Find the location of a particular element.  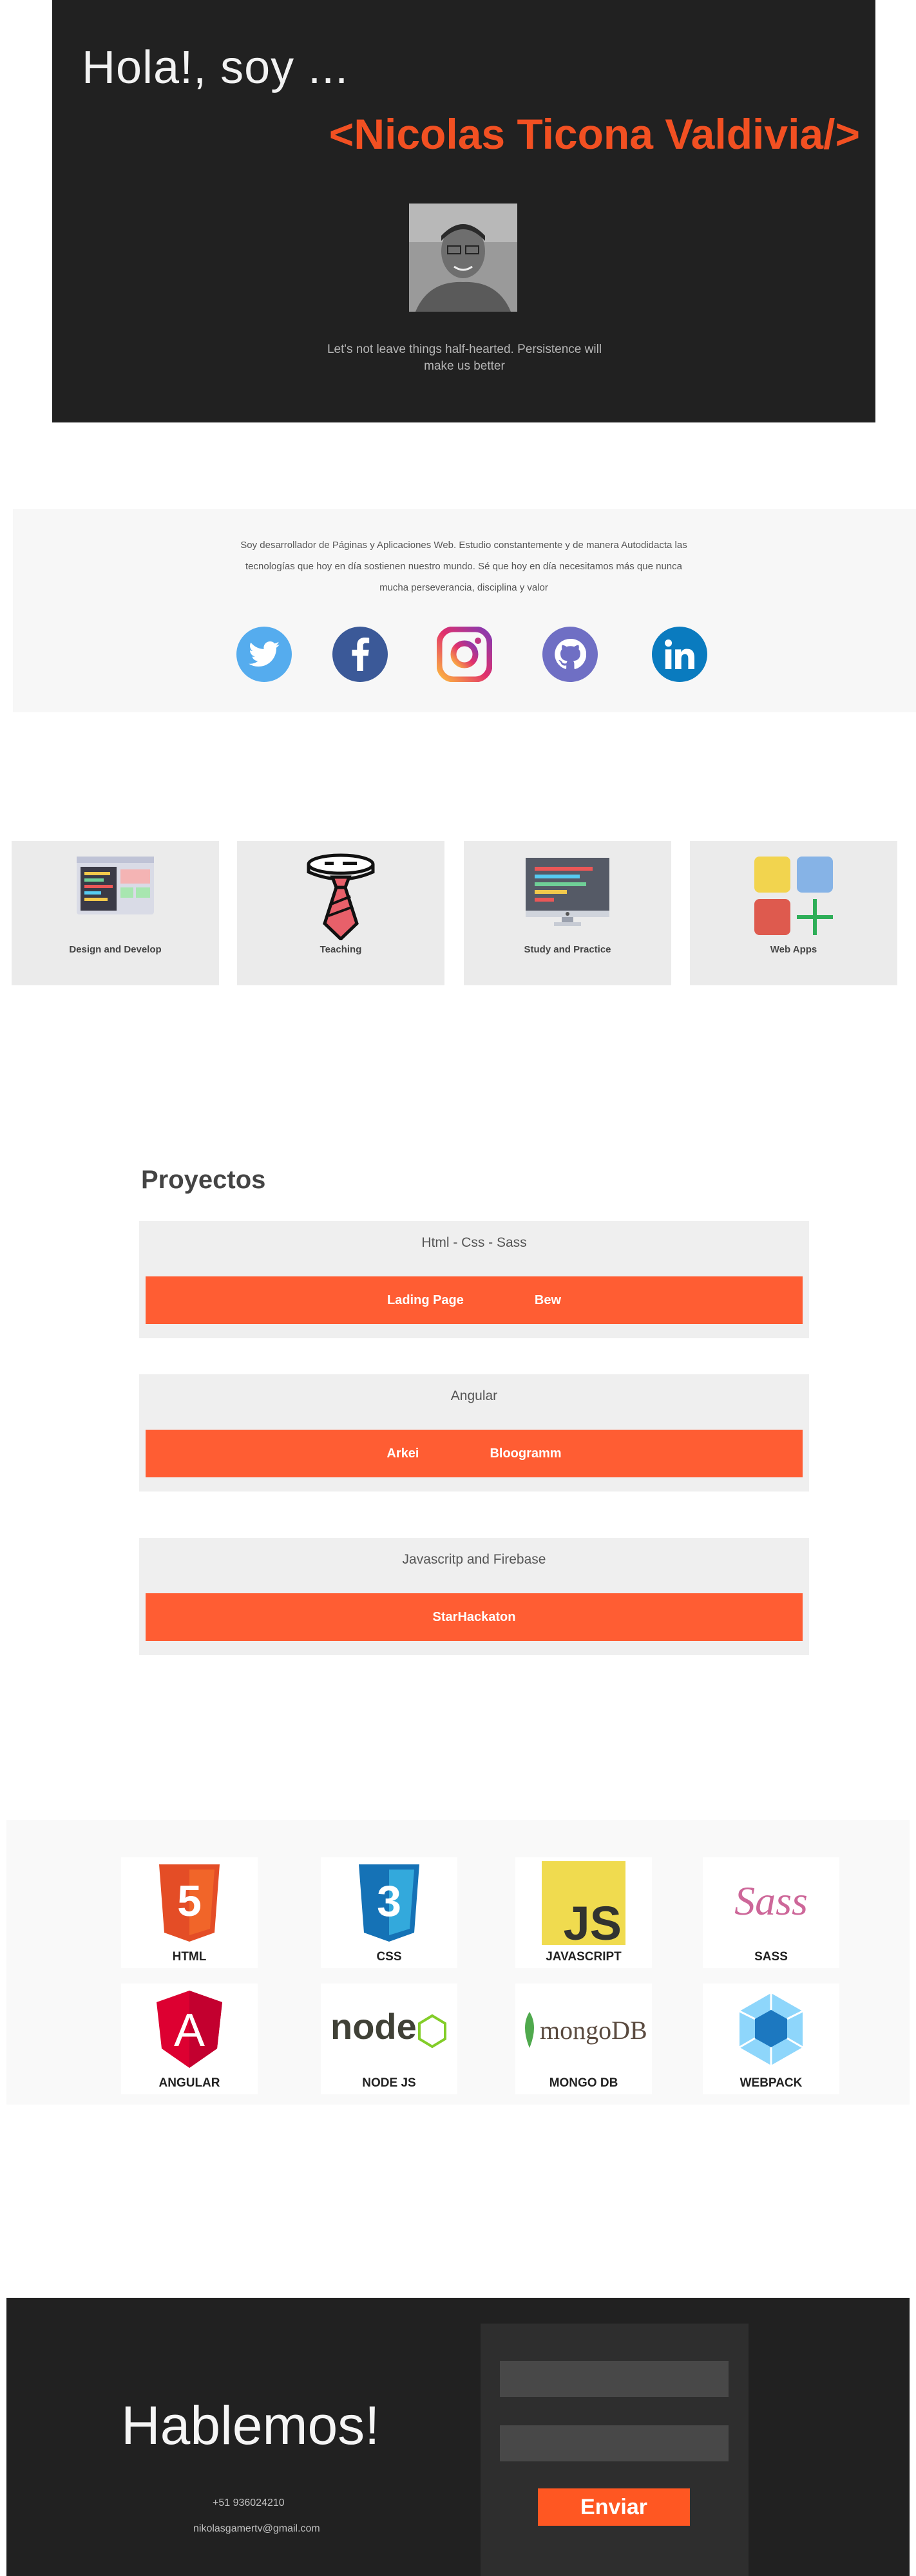

send-button: Enviar is located at coordinates (614, 2507).